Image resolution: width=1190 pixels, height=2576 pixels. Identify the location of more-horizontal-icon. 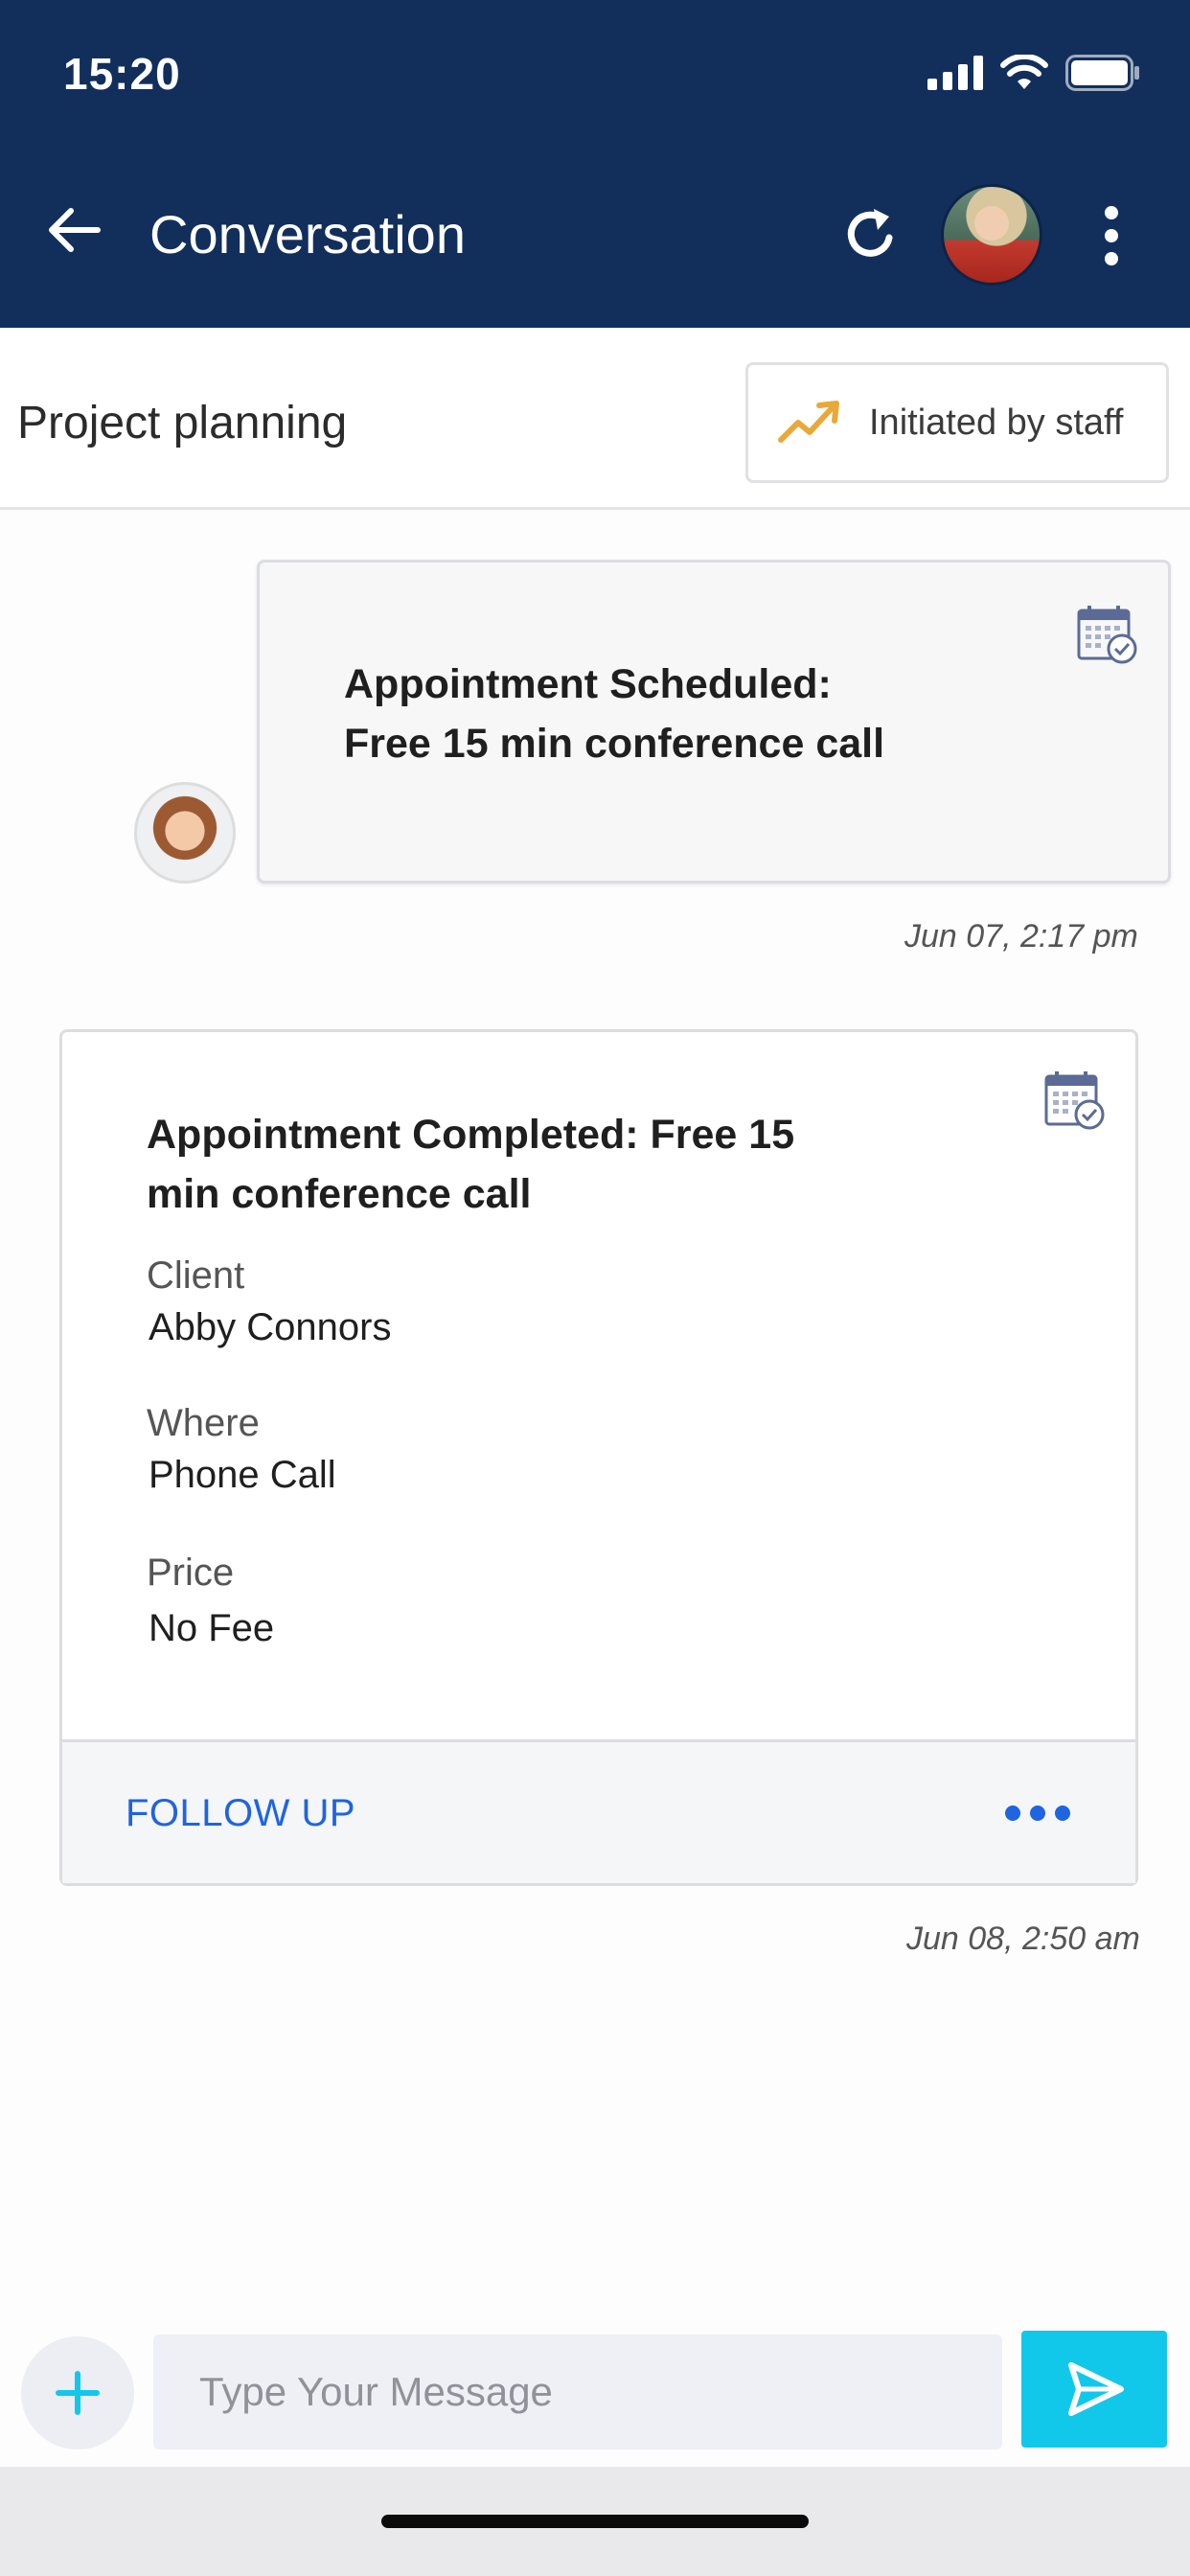
(1038, 1813).